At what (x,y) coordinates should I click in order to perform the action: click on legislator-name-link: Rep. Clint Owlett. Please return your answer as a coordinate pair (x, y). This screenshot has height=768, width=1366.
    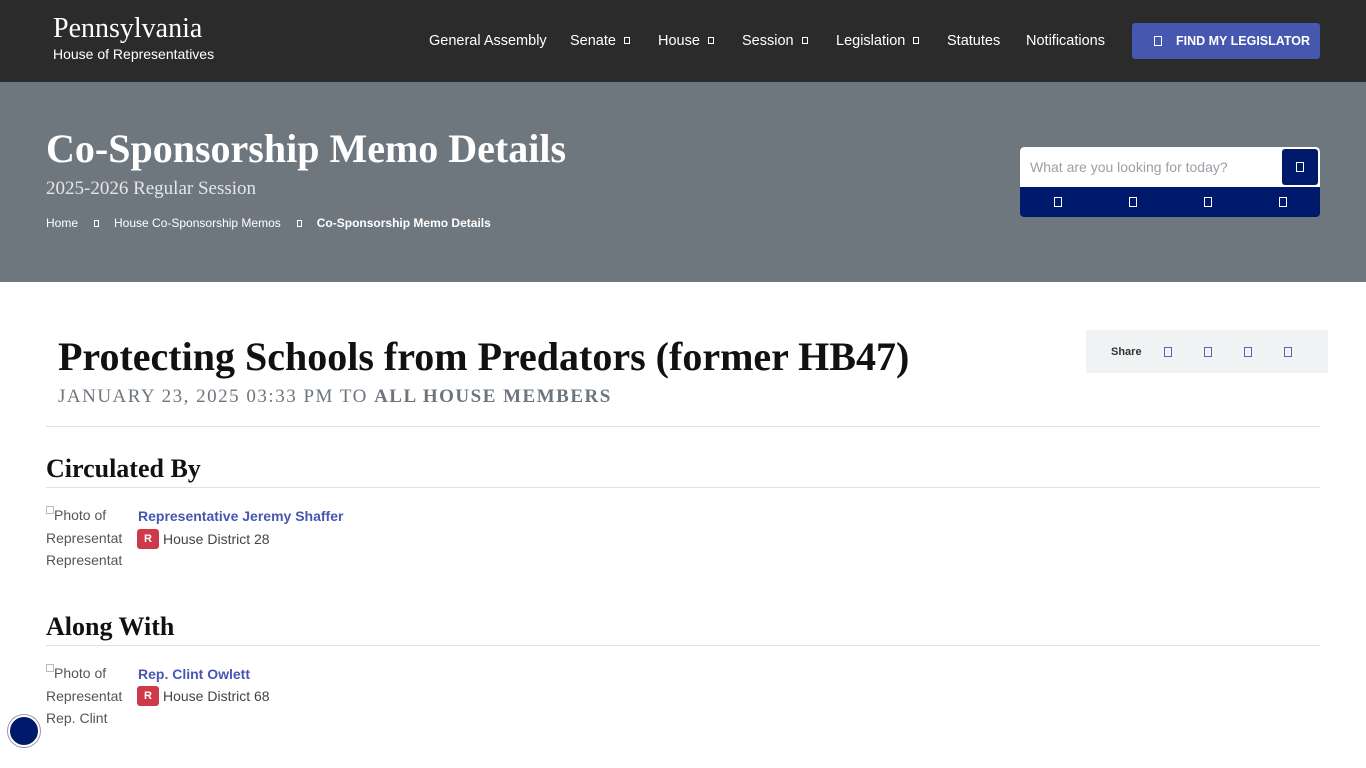
    Looking at the image, I should click on (194, 674).